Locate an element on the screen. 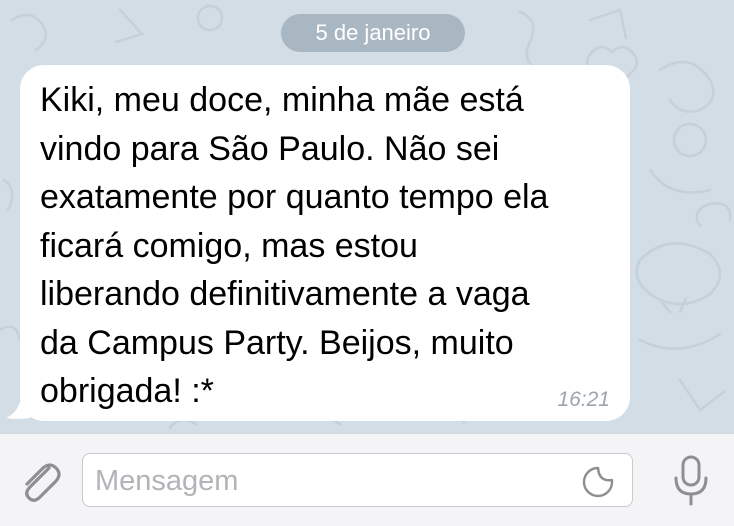 The width and height of the screenshot is (734, 526). microphone-icon is located at coordinates (691, 480).